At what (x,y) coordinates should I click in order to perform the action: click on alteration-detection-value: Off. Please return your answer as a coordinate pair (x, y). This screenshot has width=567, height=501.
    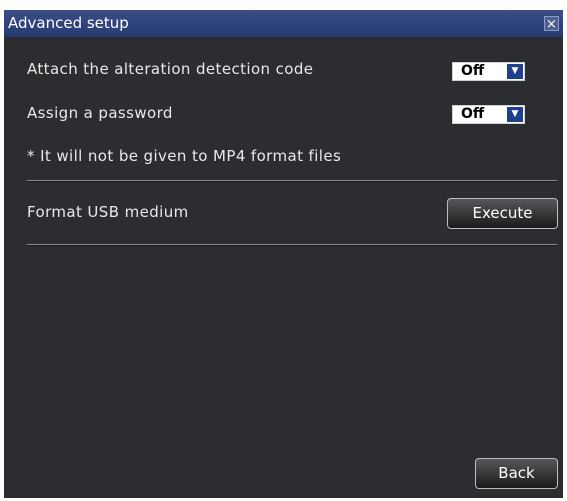
    Looking at the image, I should click on (473, 71).